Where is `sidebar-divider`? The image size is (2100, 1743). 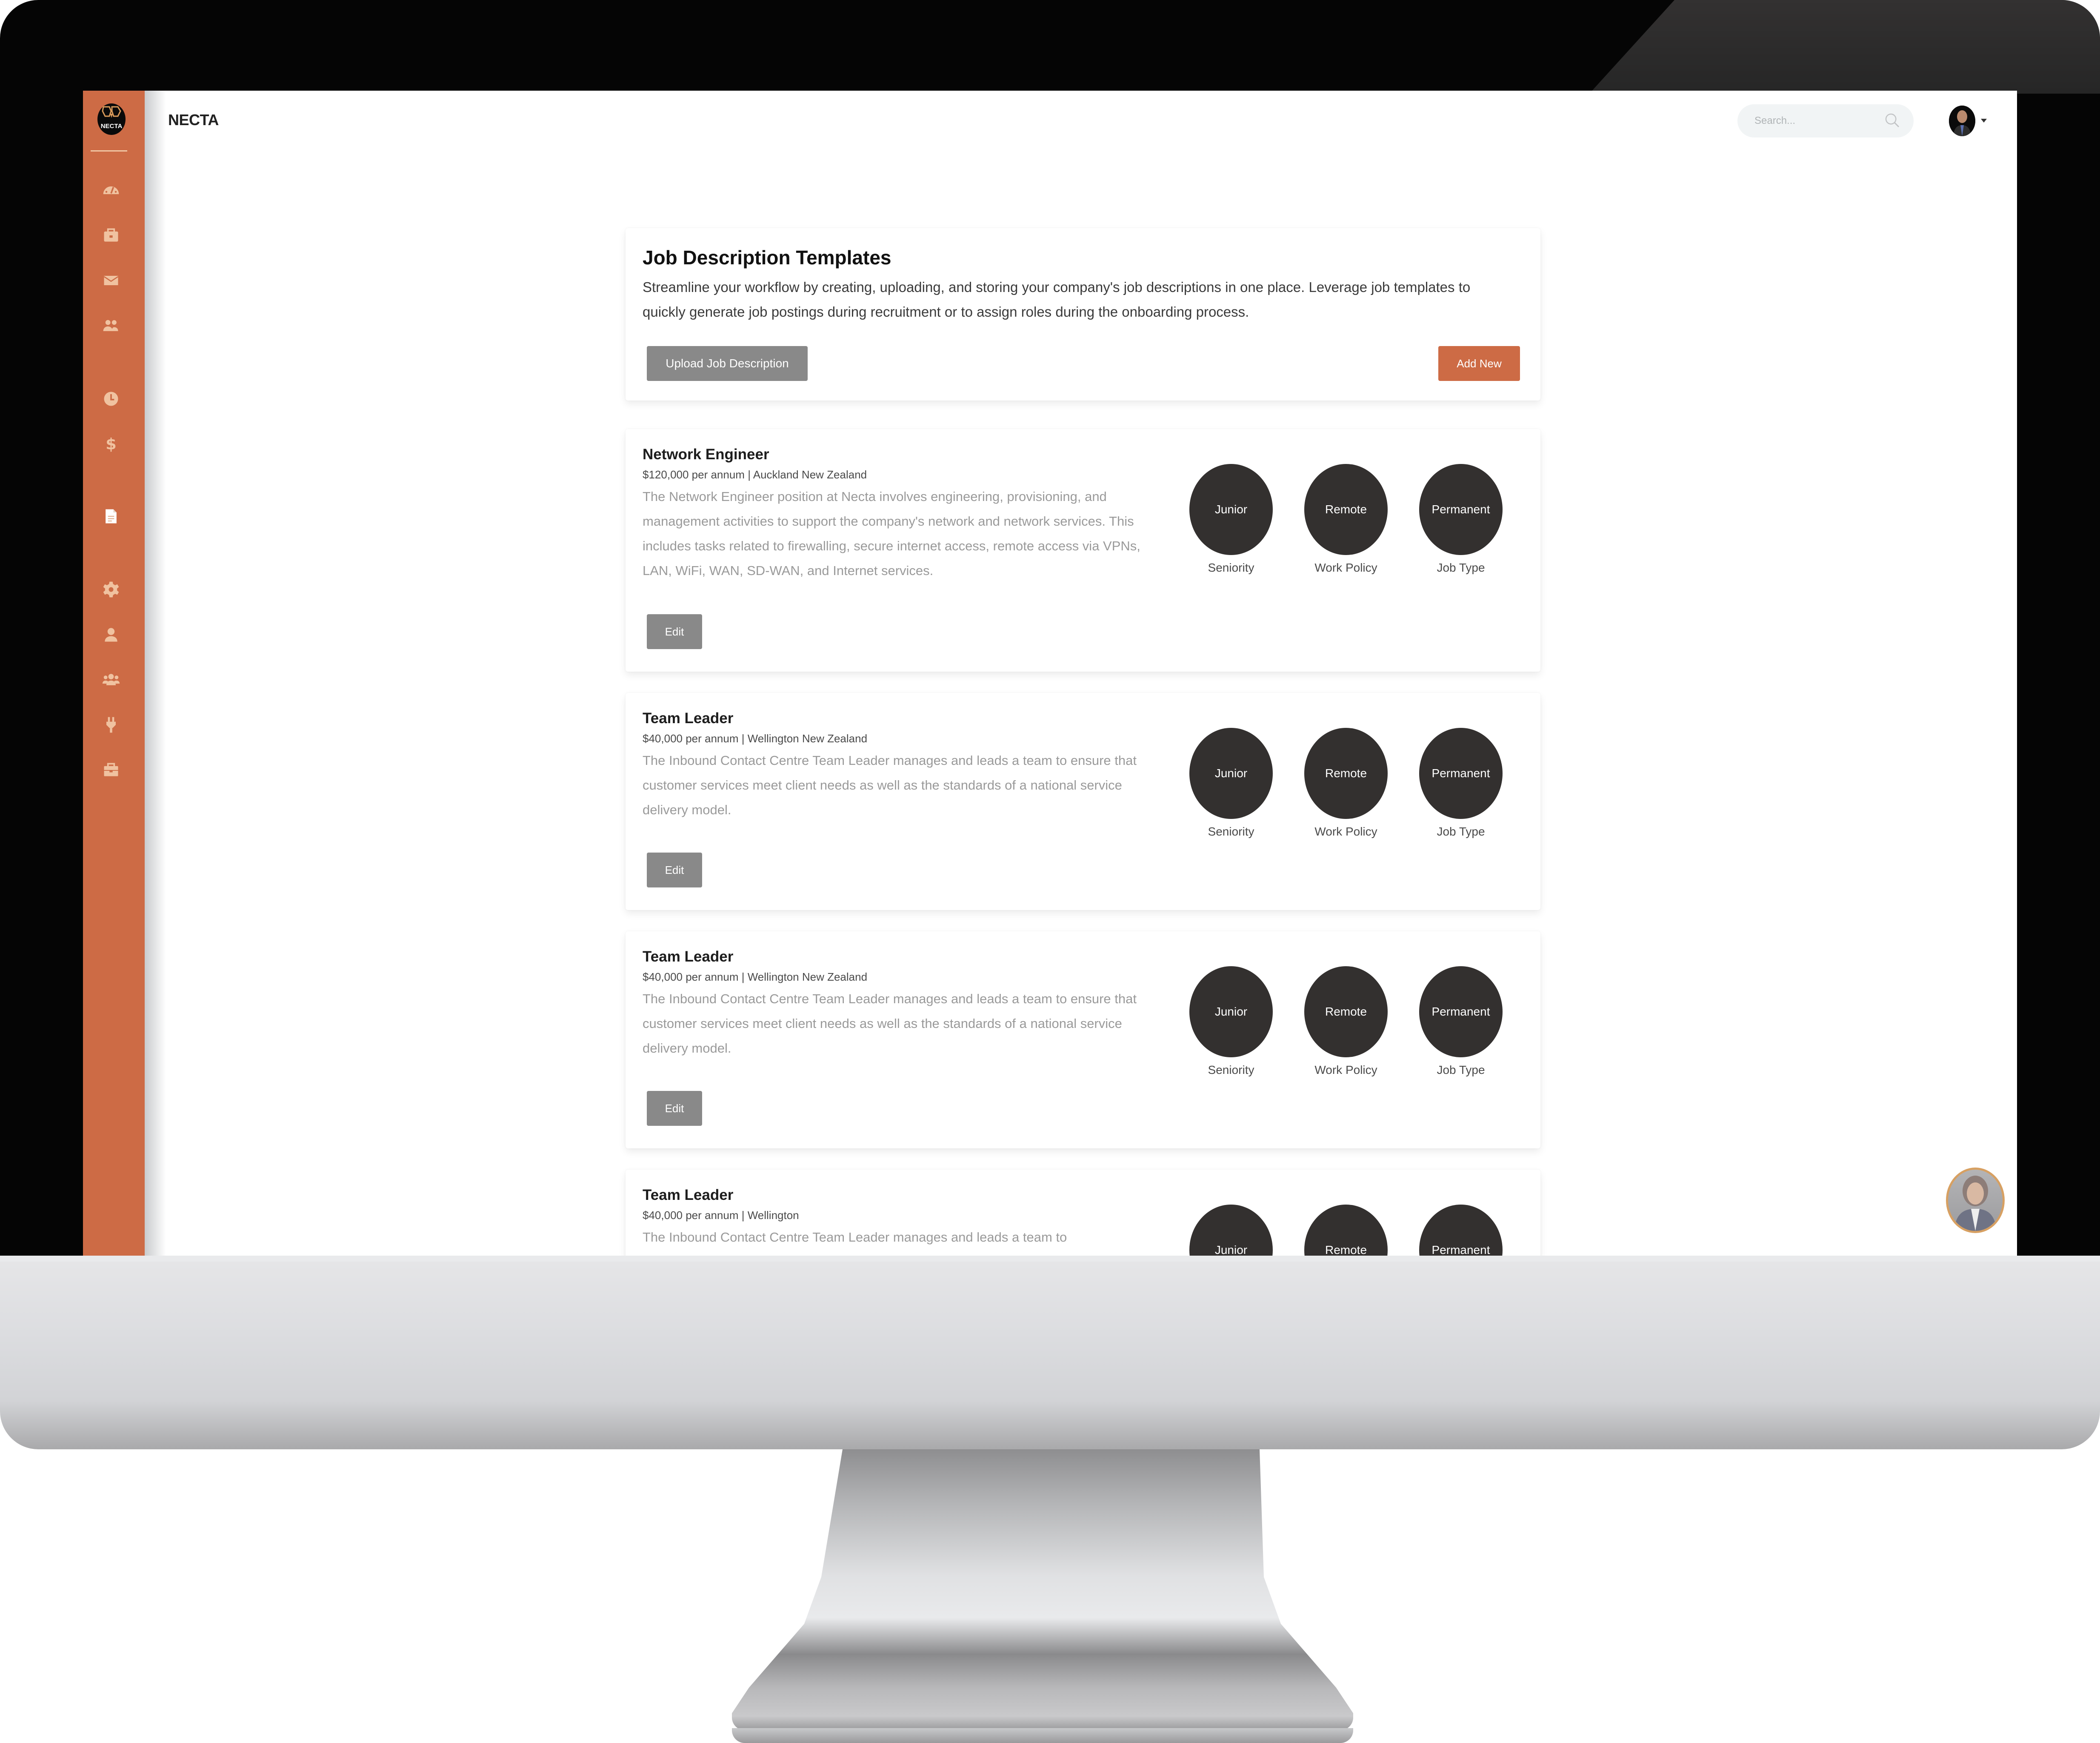
sidebar-divider is located at coordinates (109, 151).